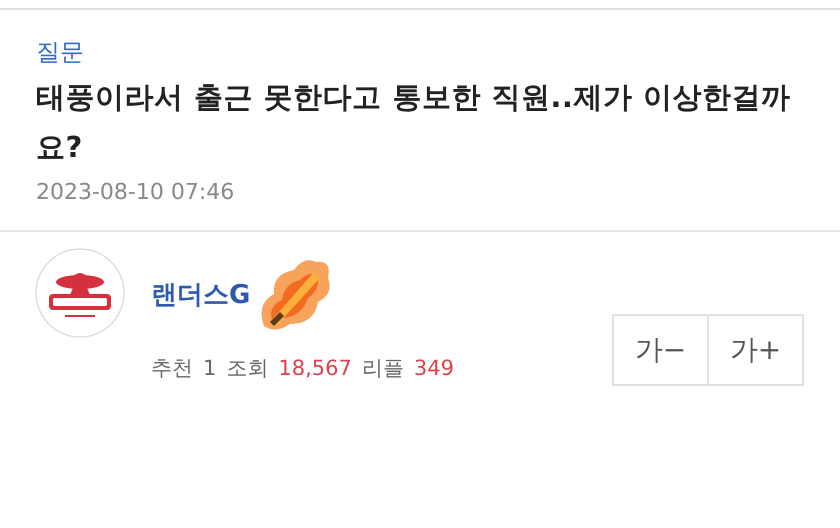  Describe the element at coordinates (755, 350) in the screenshot. I see `font-size-button: 가+` at that location.